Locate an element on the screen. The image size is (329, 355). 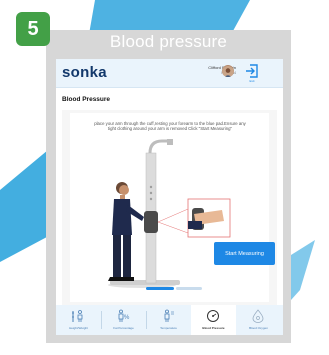
exit-icon is located at coordinates (252, 71).